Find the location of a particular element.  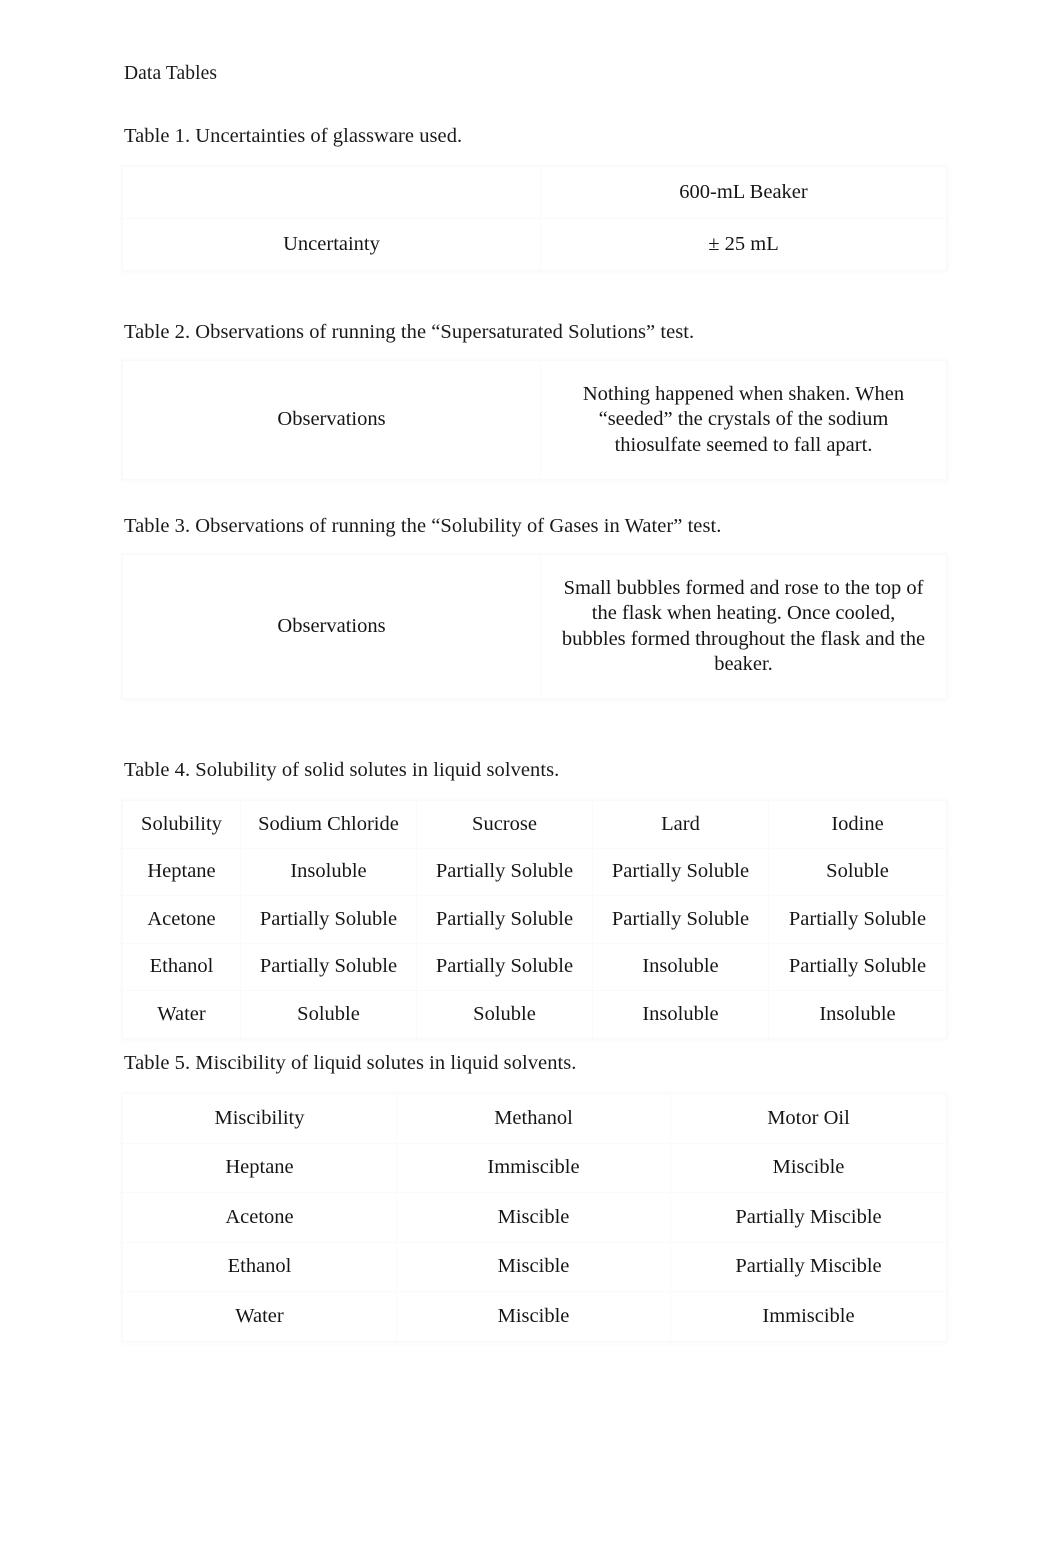

table-5-row-1-cell-2: Partially Miscible is located at coordinates (808, 1217).